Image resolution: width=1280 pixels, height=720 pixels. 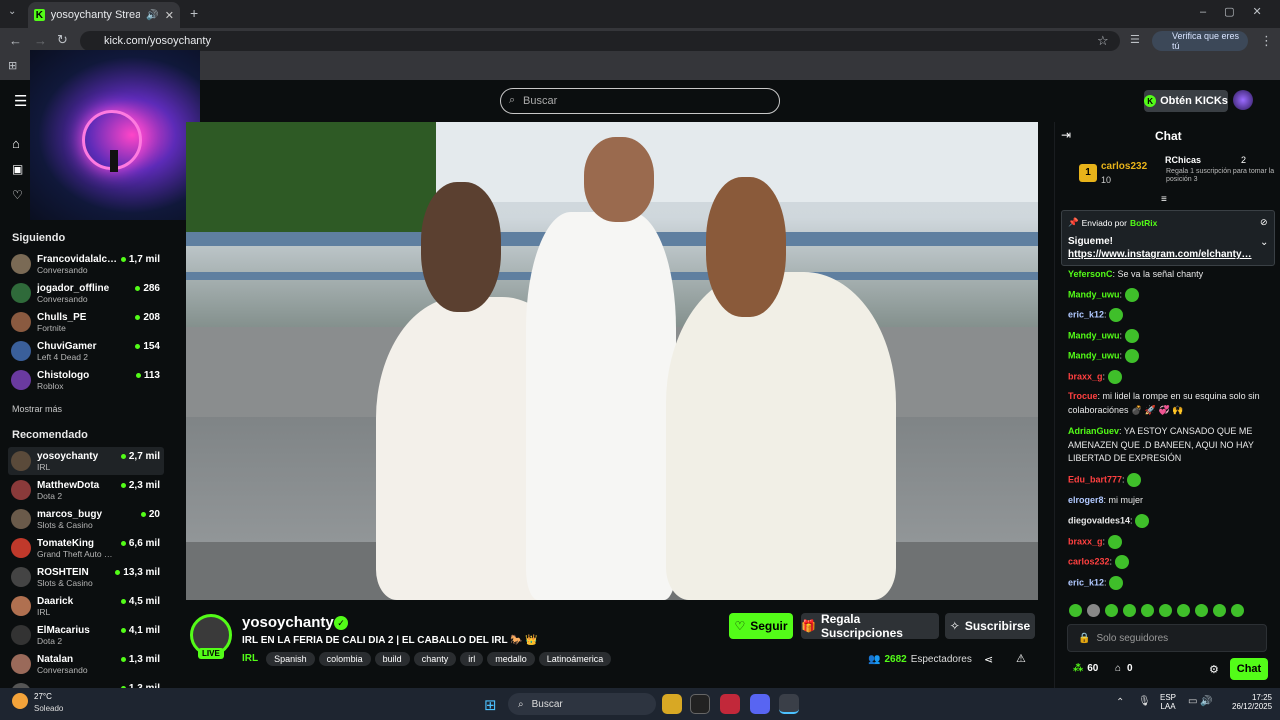 What do you see at coordinates (870, 626) in the screenshot?
I see `gift-subs-button: 🎁 Regala Suscripciones` at bounding box center [870, 626].